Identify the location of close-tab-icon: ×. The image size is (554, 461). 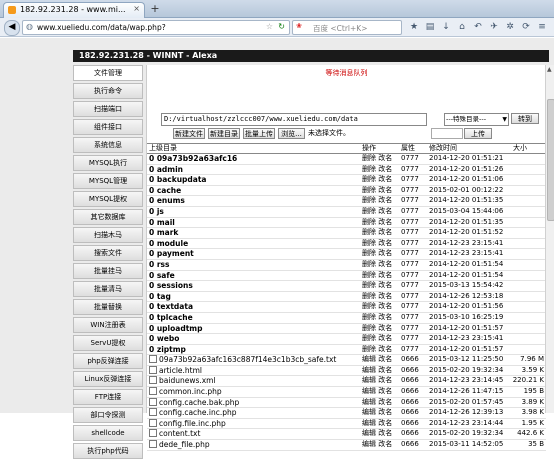
(136, 8).